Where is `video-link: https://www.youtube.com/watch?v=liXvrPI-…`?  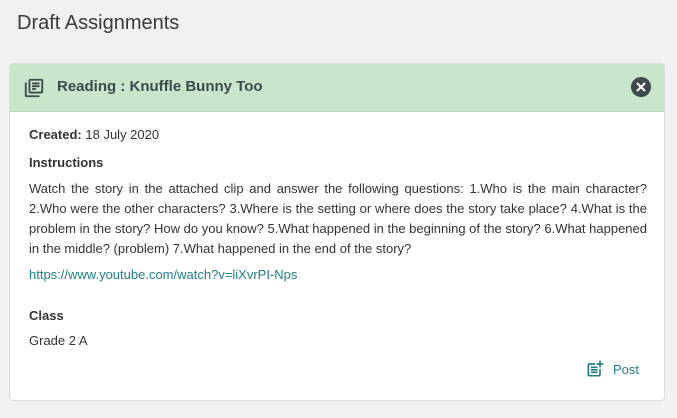
video-link: https://www.youtube.com/watch?v=liXvrPI-… is located at coordinates (163, 274).